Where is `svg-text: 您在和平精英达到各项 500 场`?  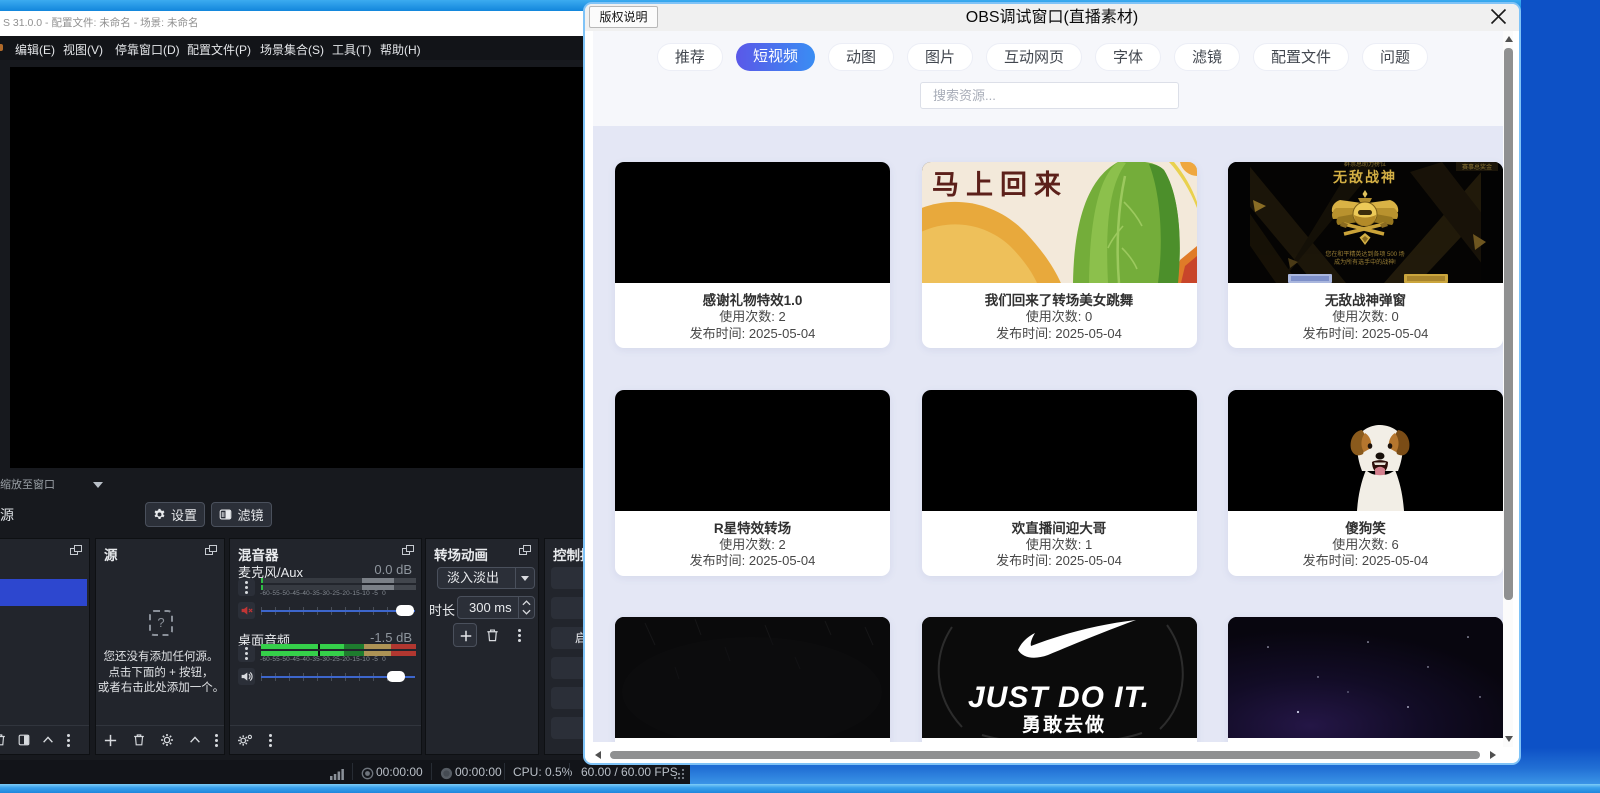
svg-text: 您在和平精英达到各项 500 场 is located at coordinates (1364, 254).